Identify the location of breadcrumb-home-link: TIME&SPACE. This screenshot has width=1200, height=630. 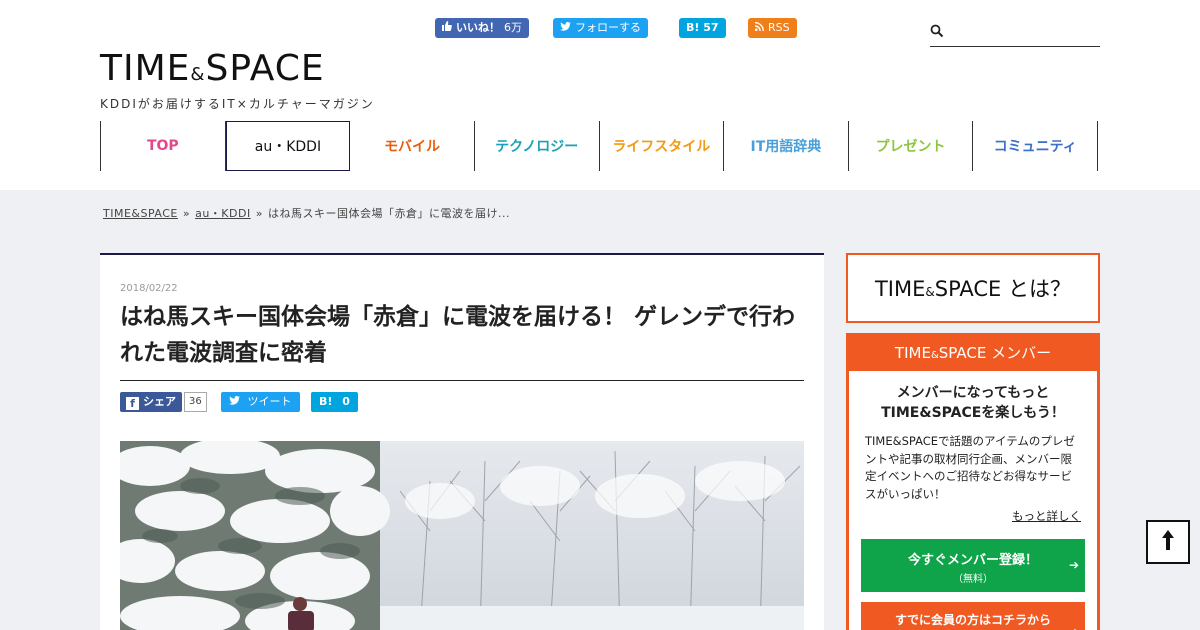
(140, 213).